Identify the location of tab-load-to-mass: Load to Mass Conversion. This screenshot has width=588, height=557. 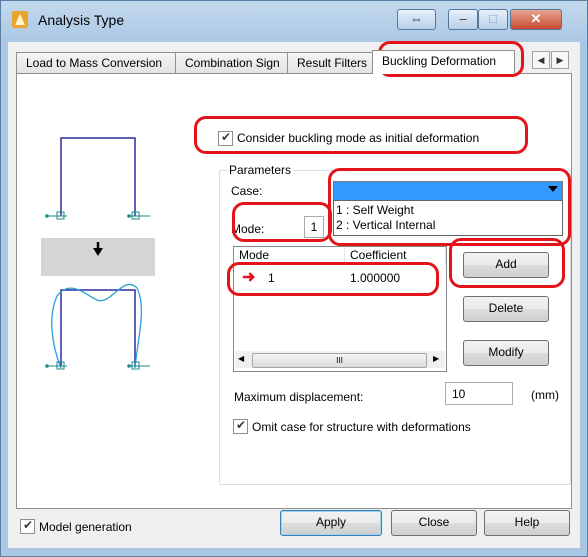
(99, 62).